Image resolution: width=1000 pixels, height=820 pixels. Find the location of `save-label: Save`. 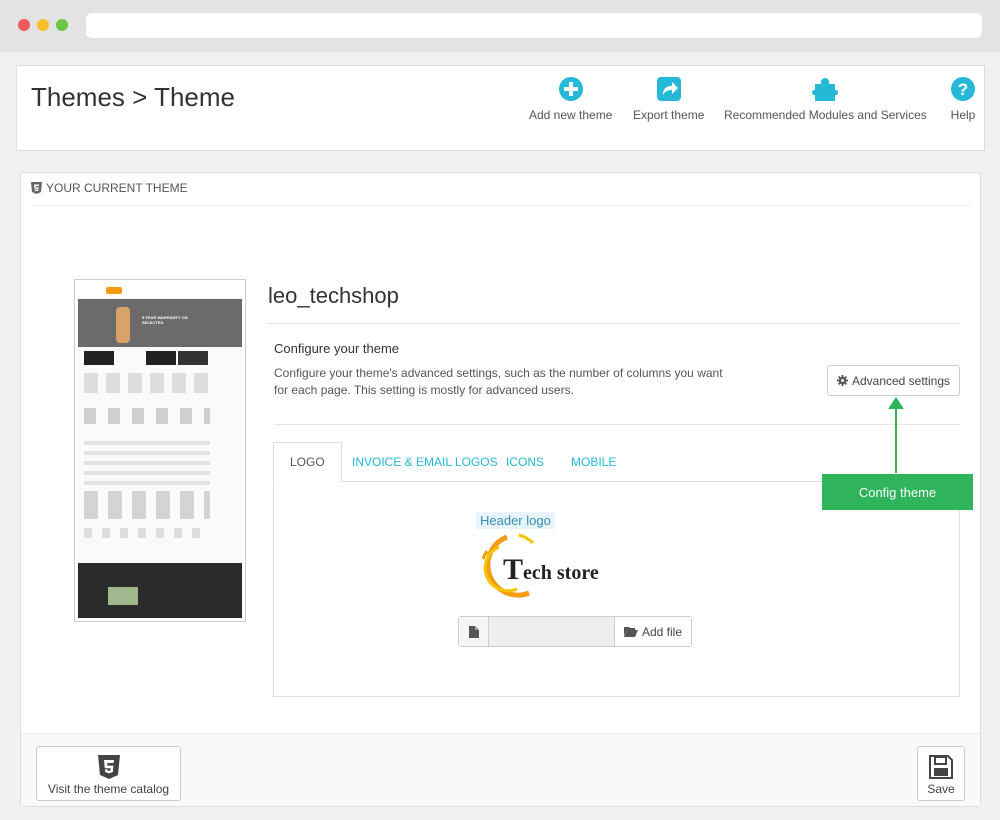

save-label: Save is located at coordinates (941, 789).